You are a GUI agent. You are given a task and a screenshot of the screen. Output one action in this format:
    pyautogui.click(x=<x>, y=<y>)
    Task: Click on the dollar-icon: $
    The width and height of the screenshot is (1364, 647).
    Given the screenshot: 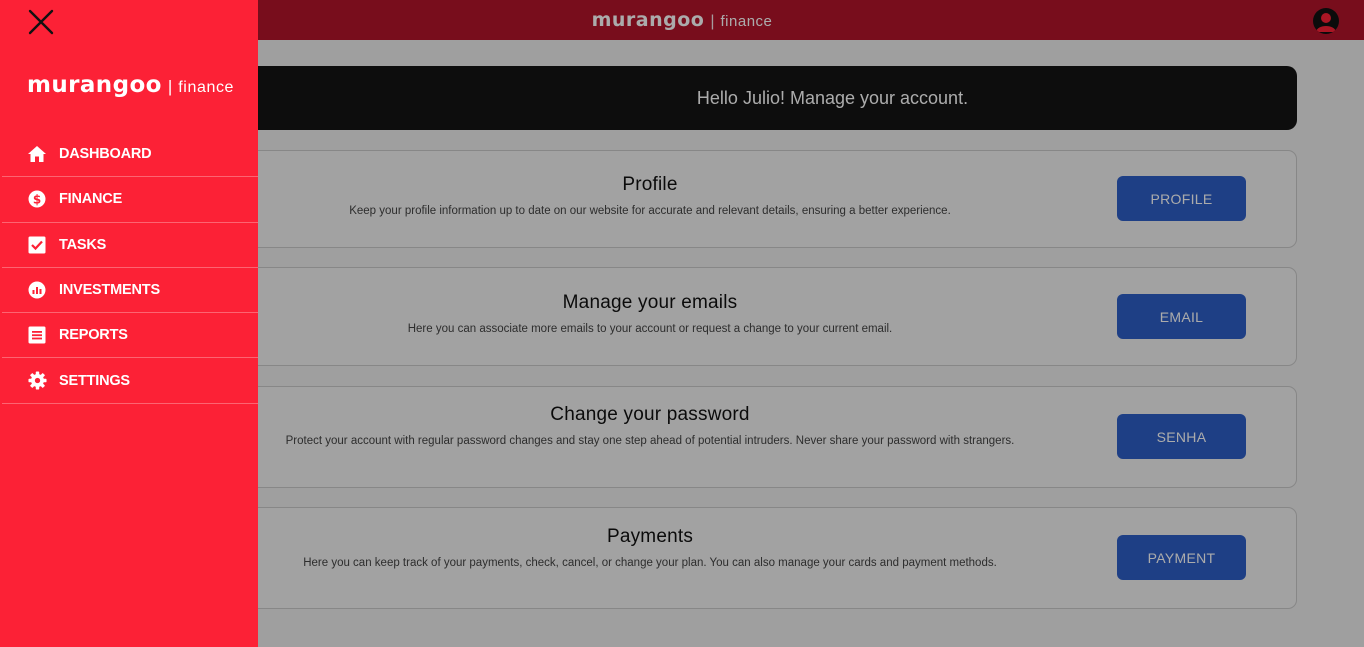 What is the action you would take?
    pyautogui.click(x=37, y=199)
    